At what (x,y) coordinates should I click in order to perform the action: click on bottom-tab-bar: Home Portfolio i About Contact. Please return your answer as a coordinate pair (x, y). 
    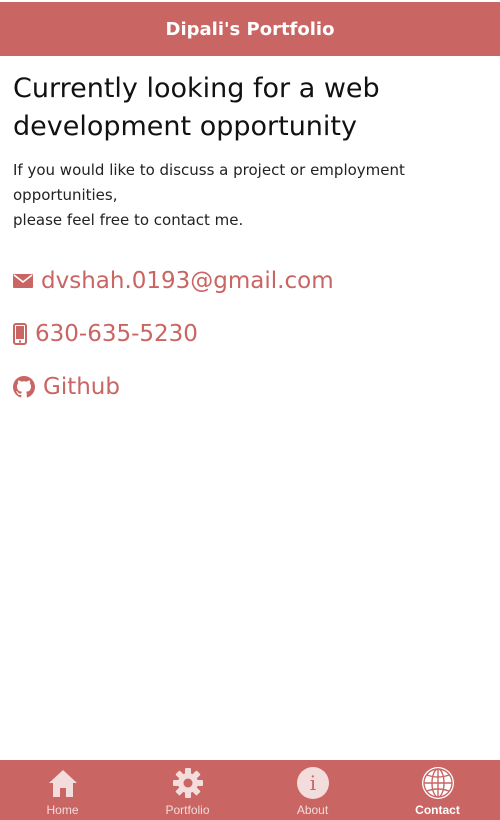
    Looking at the image, I should click on (250, 790).